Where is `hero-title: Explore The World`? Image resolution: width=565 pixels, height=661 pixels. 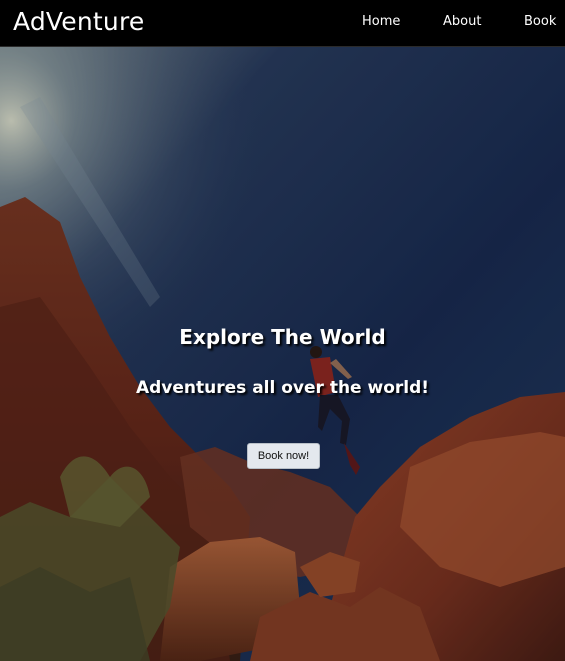 hero-title: Explore The World is located at coordinates (282, 337).